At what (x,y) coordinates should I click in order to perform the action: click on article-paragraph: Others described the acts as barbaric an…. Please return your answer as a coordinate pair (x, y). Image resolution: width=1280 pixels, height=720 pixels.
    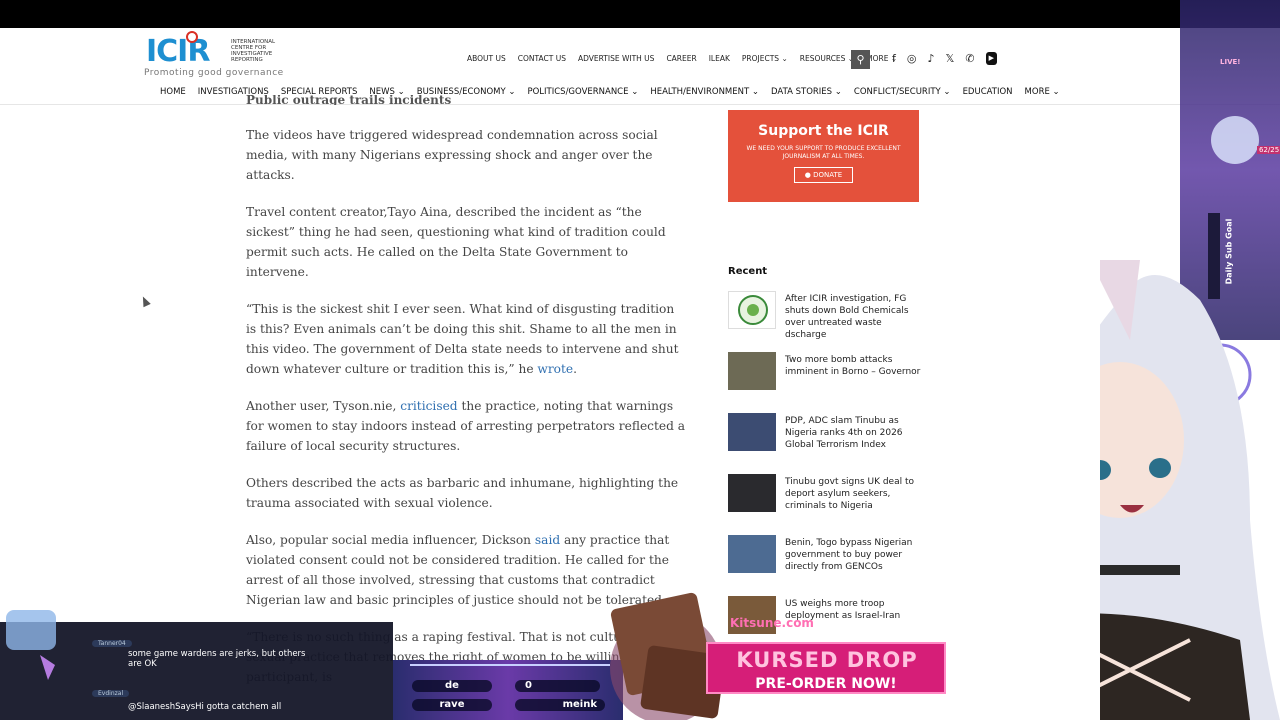
    Looking at the image, I should click on (462, 493).